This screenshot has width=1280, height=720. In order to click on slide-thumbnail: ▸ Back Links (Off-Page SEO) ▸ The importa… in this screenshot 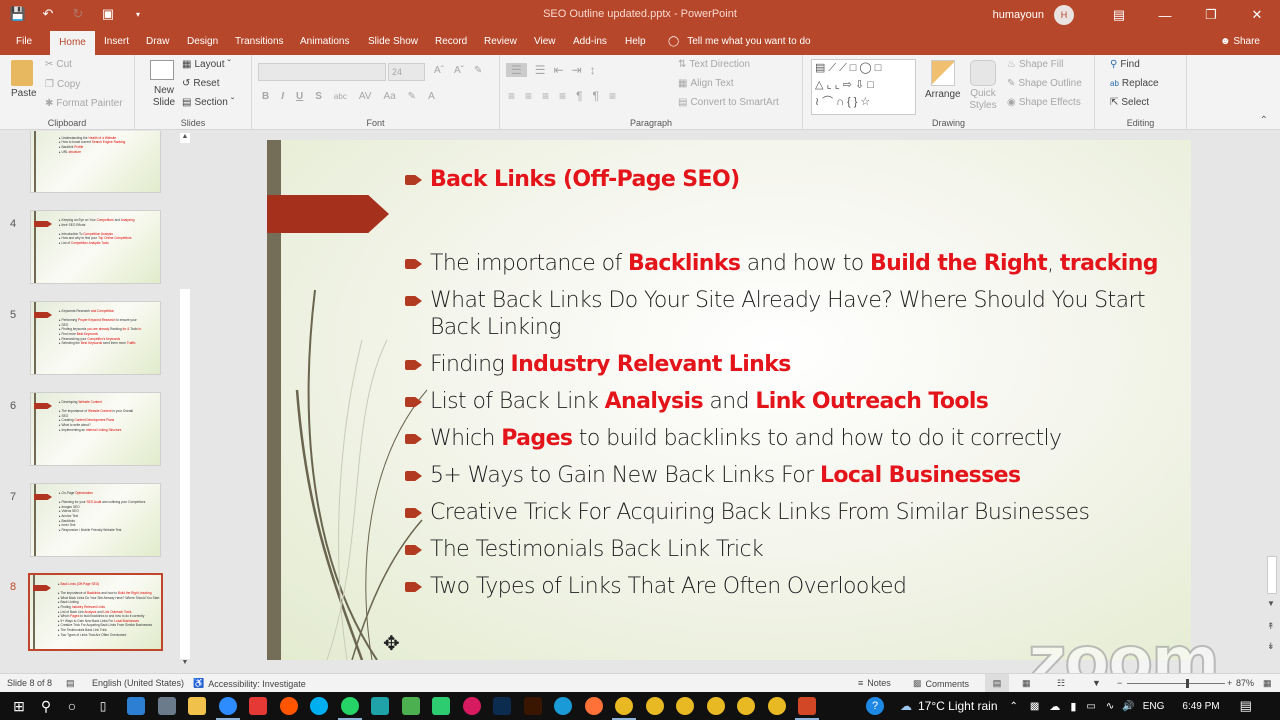, I will do `click(95, 612)`.